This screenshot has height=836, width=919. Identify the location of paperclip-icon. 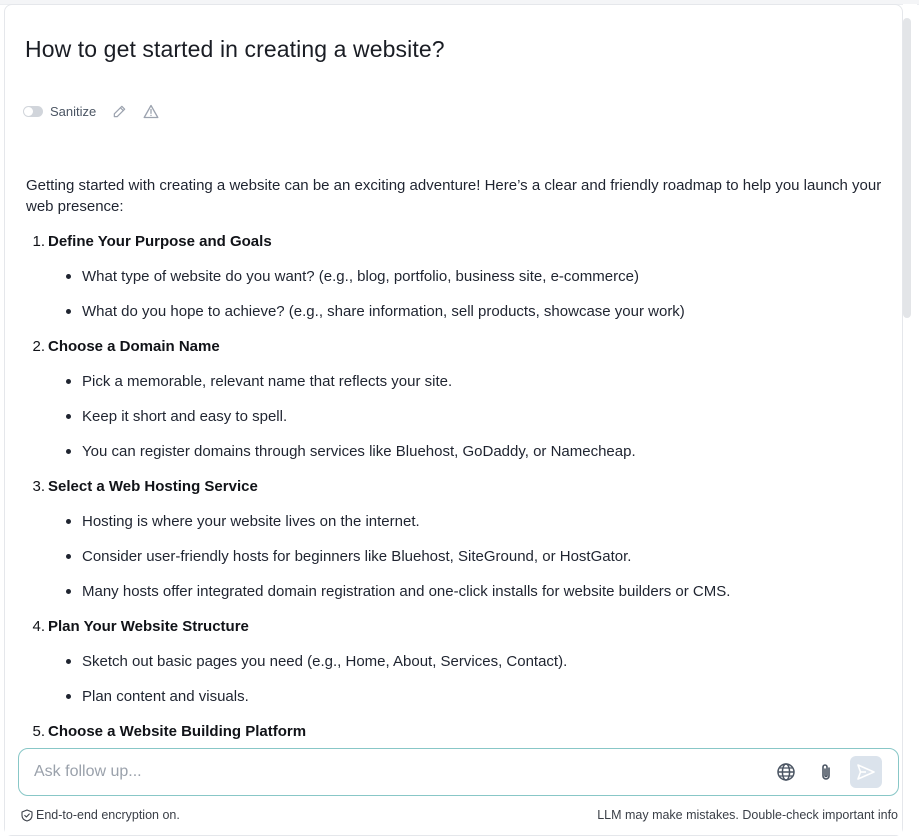
(826, 772).